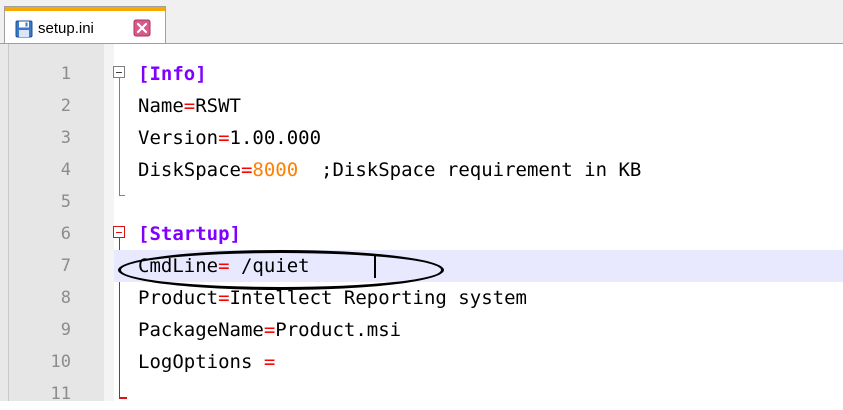 This screenshot has width=843, height=410. I want to click on code-line: 9 PackageName=Product.msi, so click(421, 330).